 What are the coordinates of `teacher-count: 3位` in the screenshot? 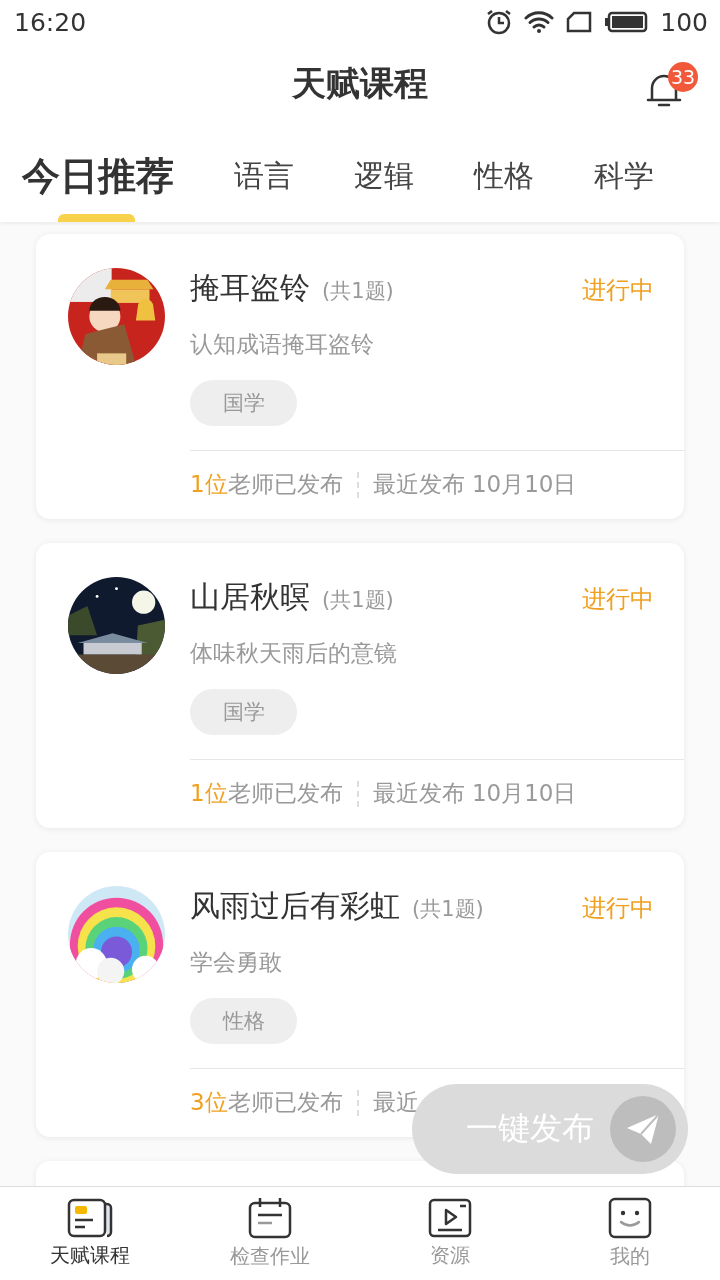 It's located at (209, 1103).